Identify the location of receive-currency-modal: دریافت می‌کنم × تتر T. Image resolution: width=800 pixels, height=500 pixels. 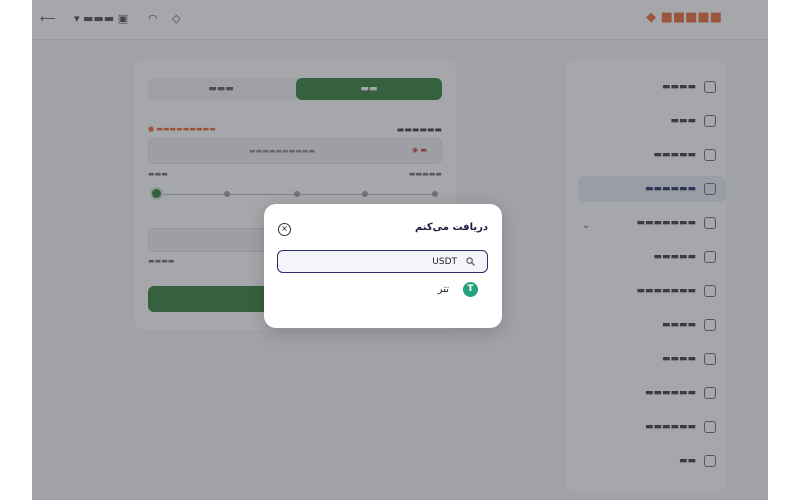
(383, 266).